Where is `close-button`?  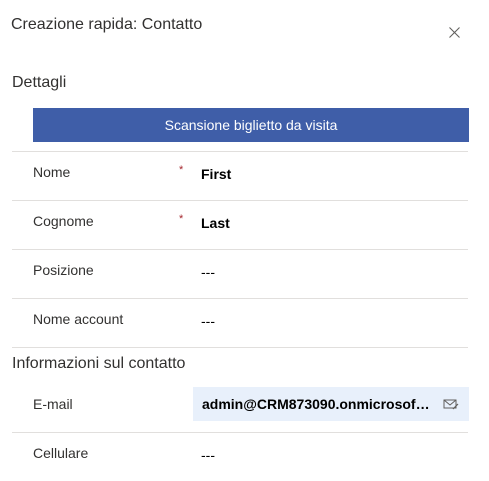
close-button is located at coordinates (454, 32).